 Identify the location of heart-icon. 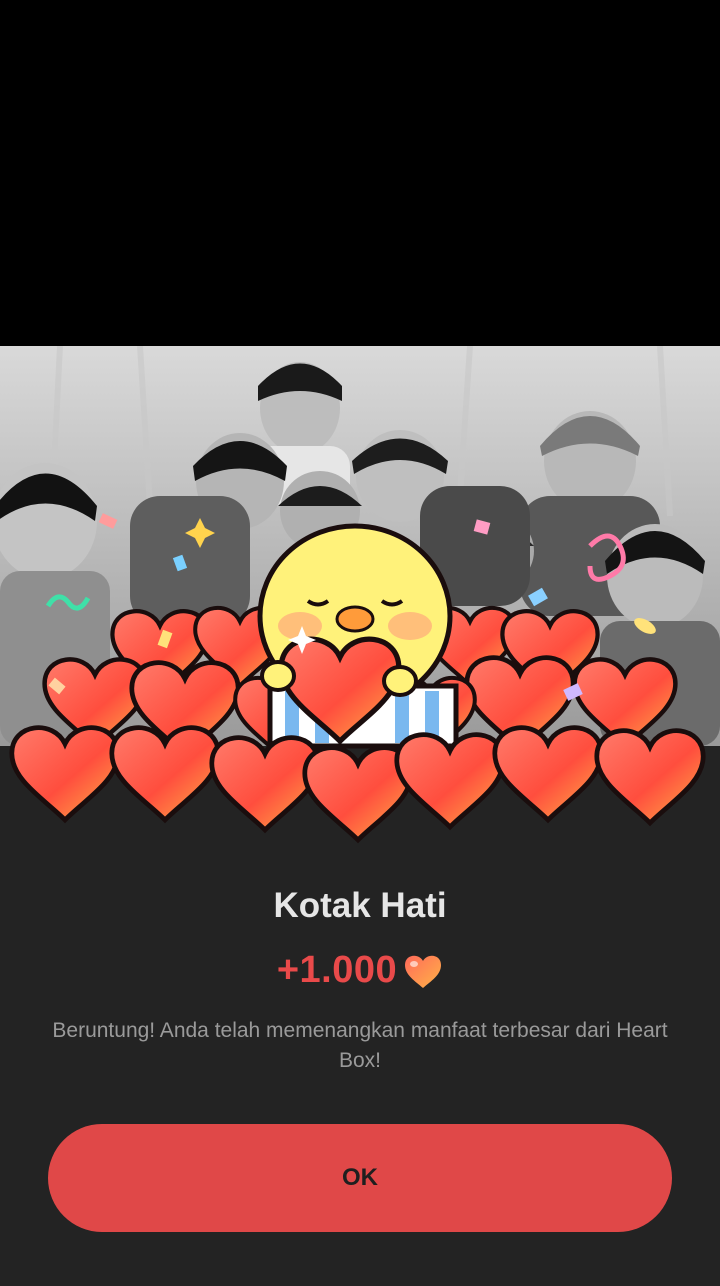
(423, 971).